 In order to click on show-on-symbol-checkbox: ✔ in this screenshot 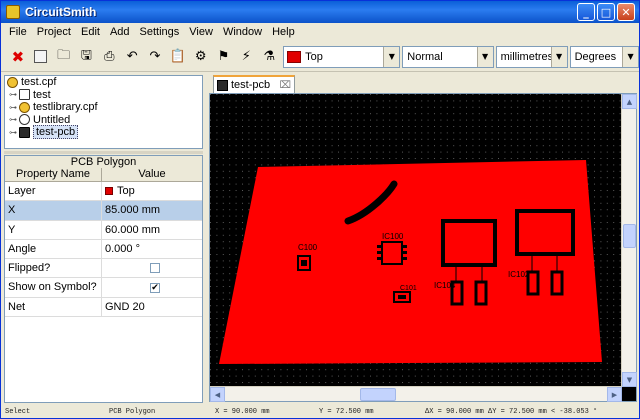, I will do `click(155, 287)`.